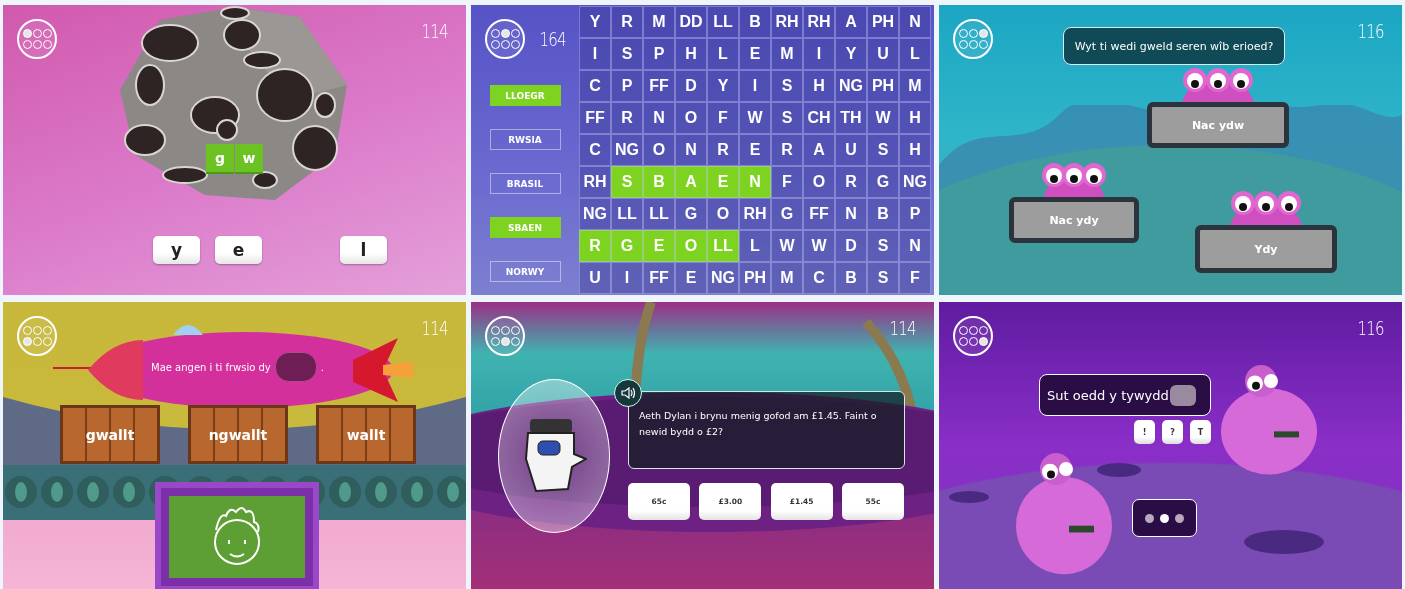 The image size is (1405, 589). Describe the element at coordinates (1200, 432) in the screenshot. I see `key-button: T` at that location.